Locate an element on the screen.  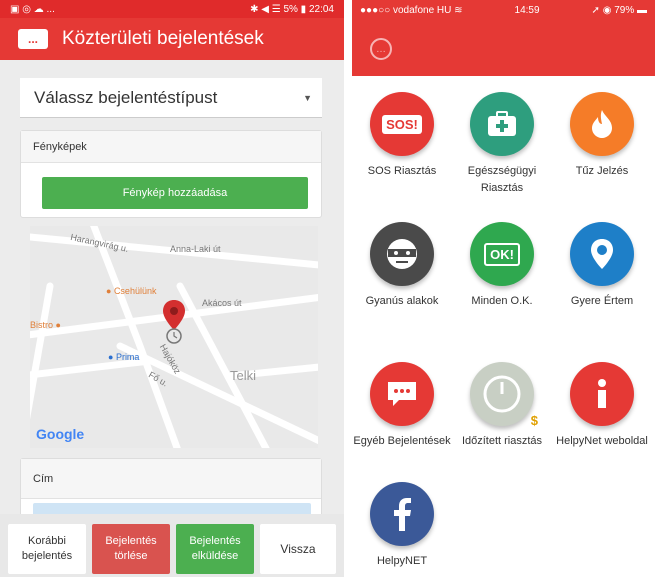
status-time: 14:59 is located at coordinates (527, 10).